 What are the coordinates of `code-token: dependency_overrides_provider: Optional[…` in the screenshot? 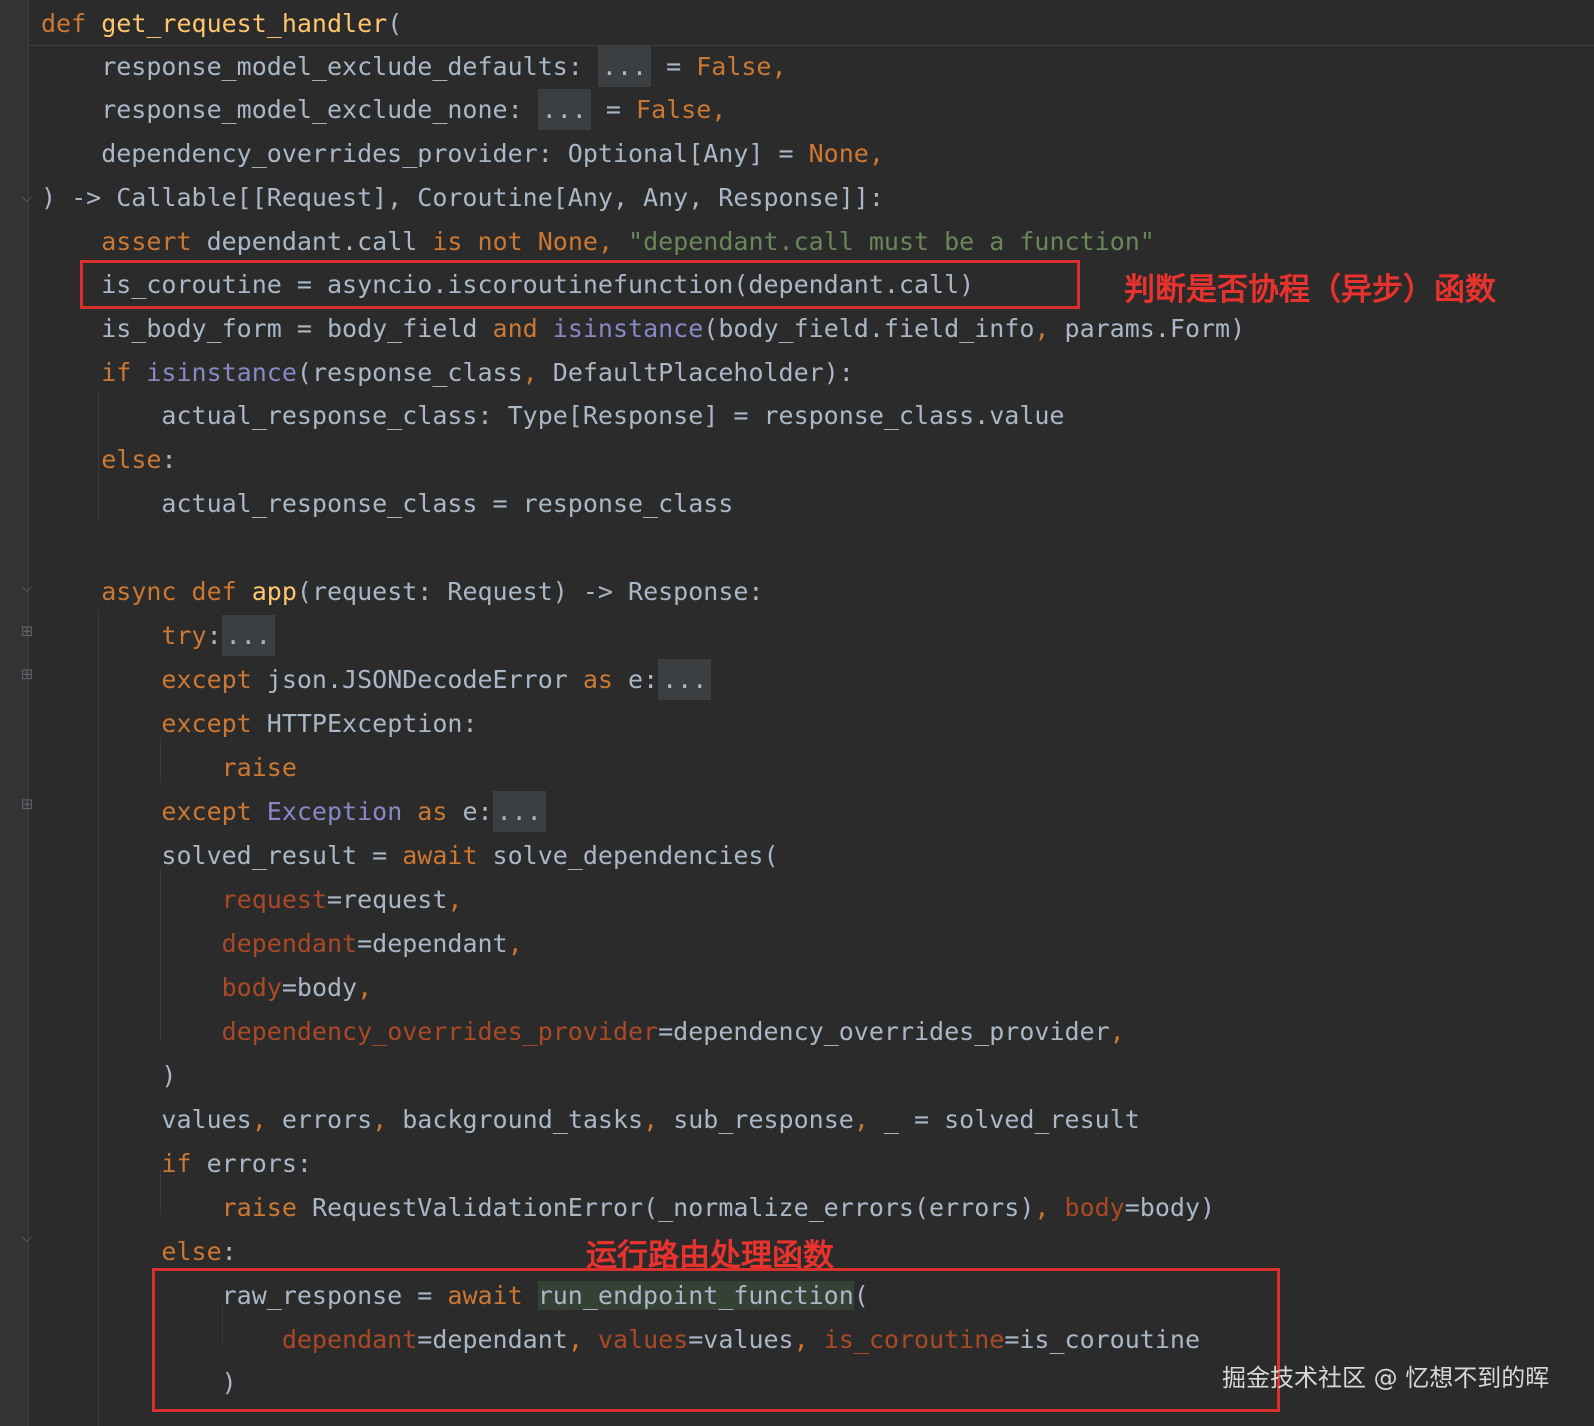 It's located at (425, 153).